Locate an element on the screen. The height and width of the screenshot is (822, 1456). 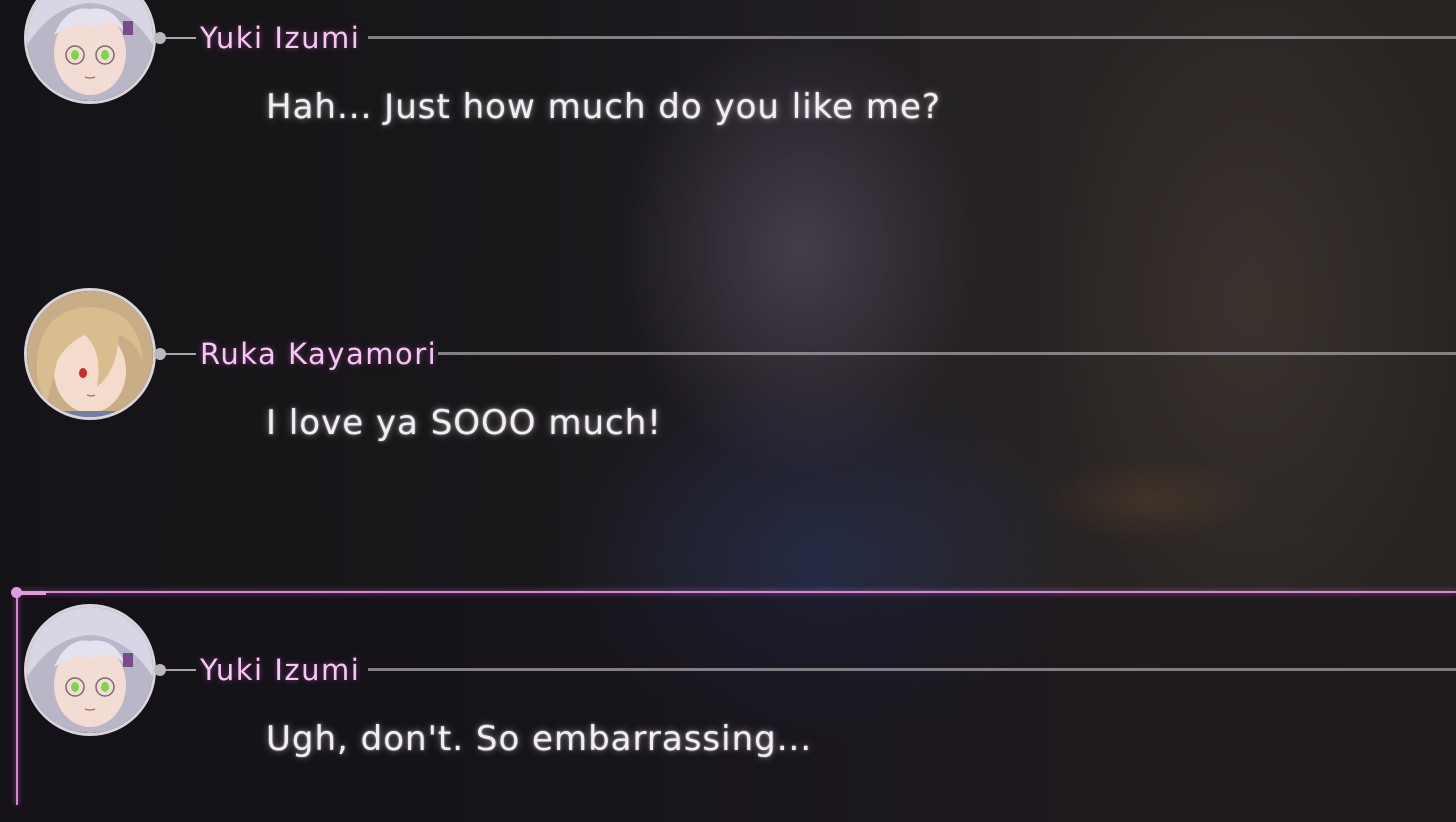
selection-frame-left is located at coordinates (17, 698).